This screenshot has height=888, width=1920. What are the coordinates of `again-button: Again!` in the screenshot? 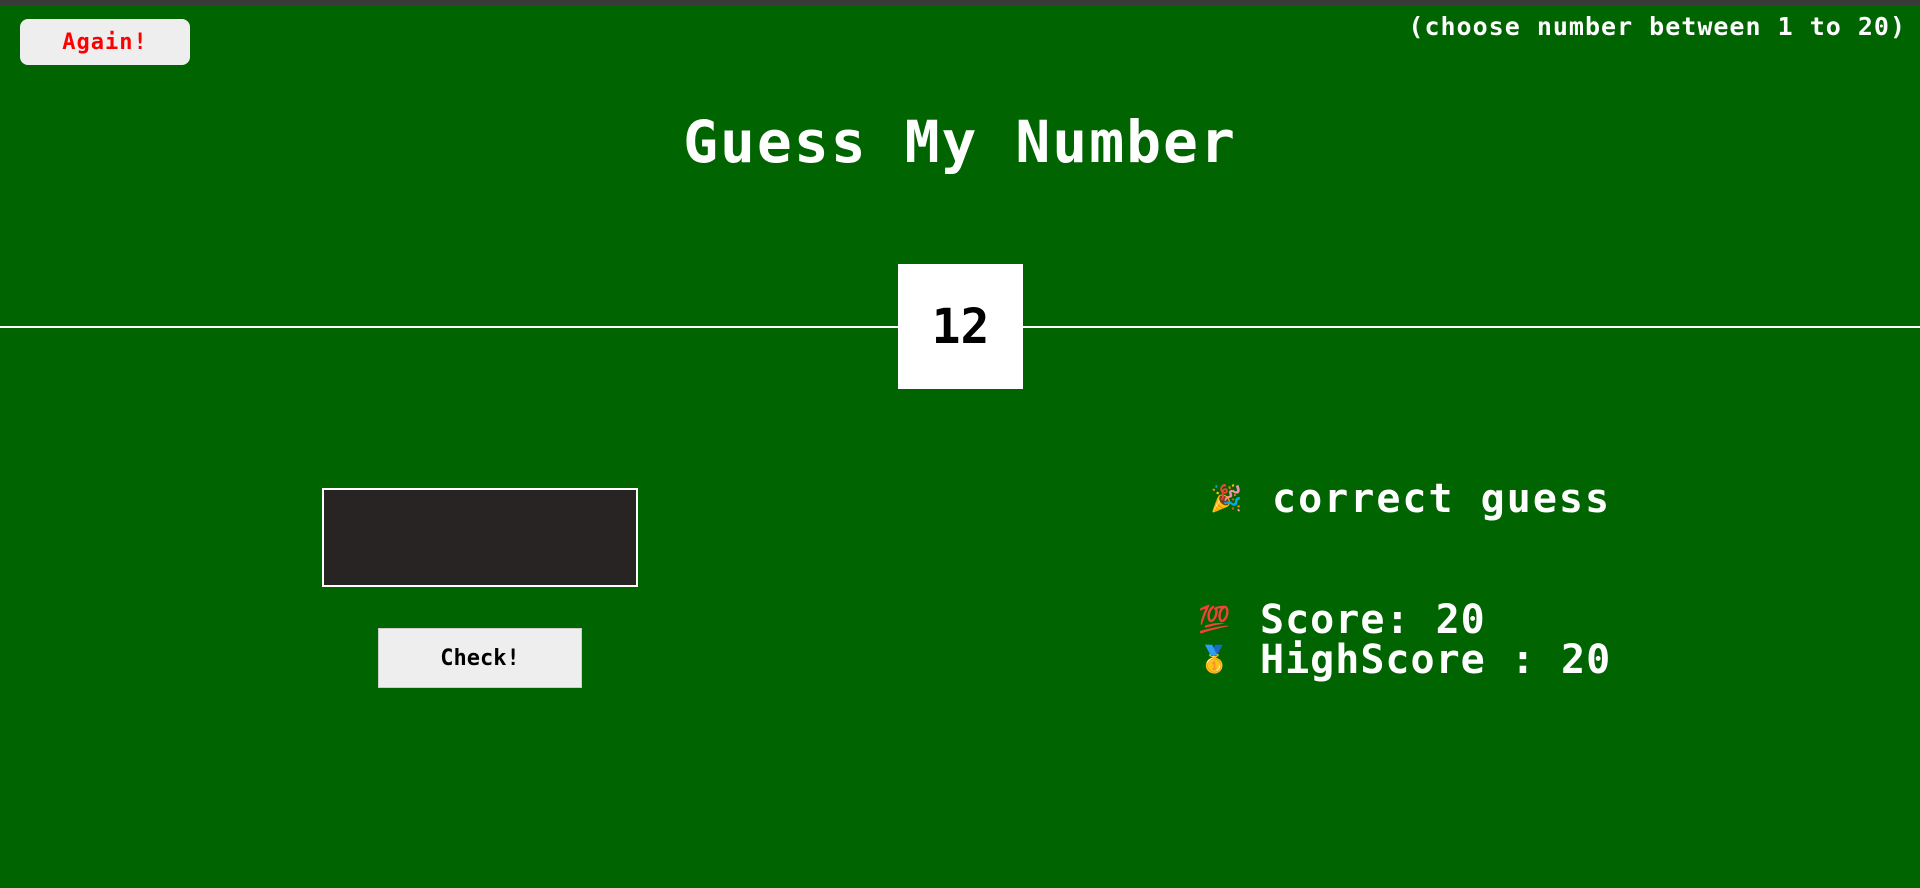 It's located at (105, 42).